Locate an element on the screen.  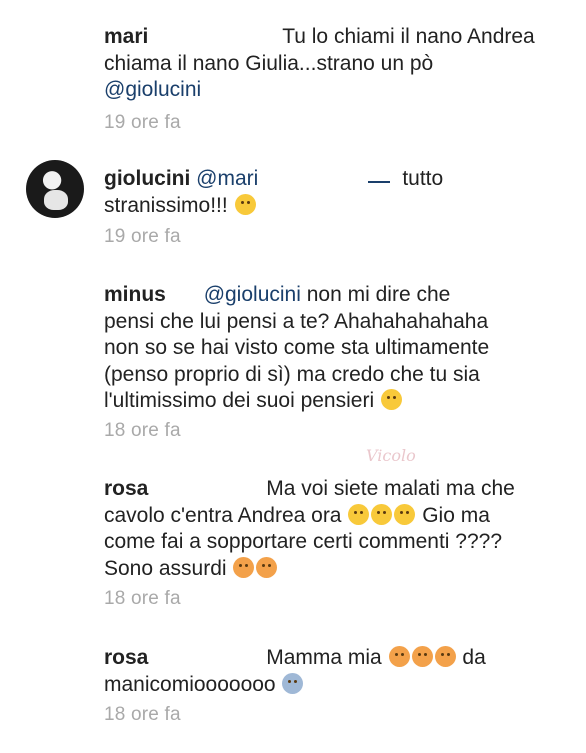
avatar is located at coordinates (55, 189).